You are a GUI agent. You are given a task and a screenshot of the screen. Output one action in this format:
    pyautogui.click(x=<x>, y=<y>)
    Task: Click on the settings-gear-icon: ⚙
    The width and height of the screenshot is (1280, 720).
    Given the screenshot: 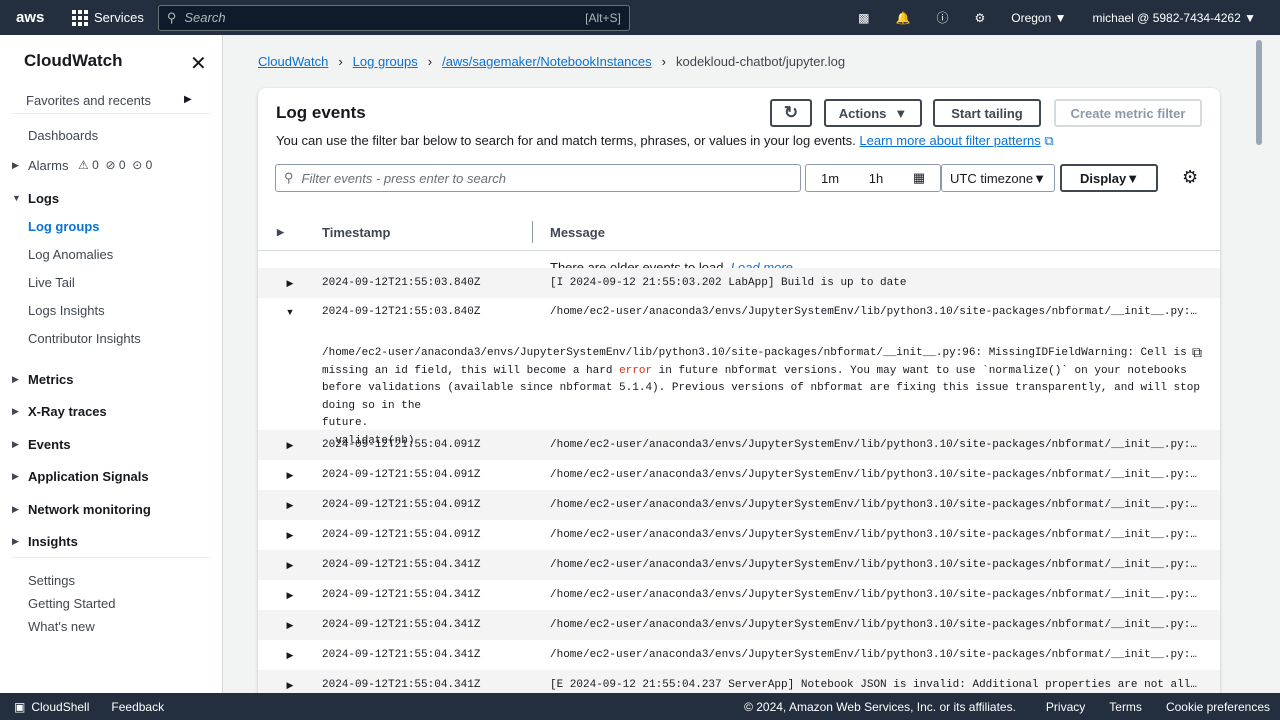 What is the action you would take?
    pyautogui.click(x=1190, y=177)
    